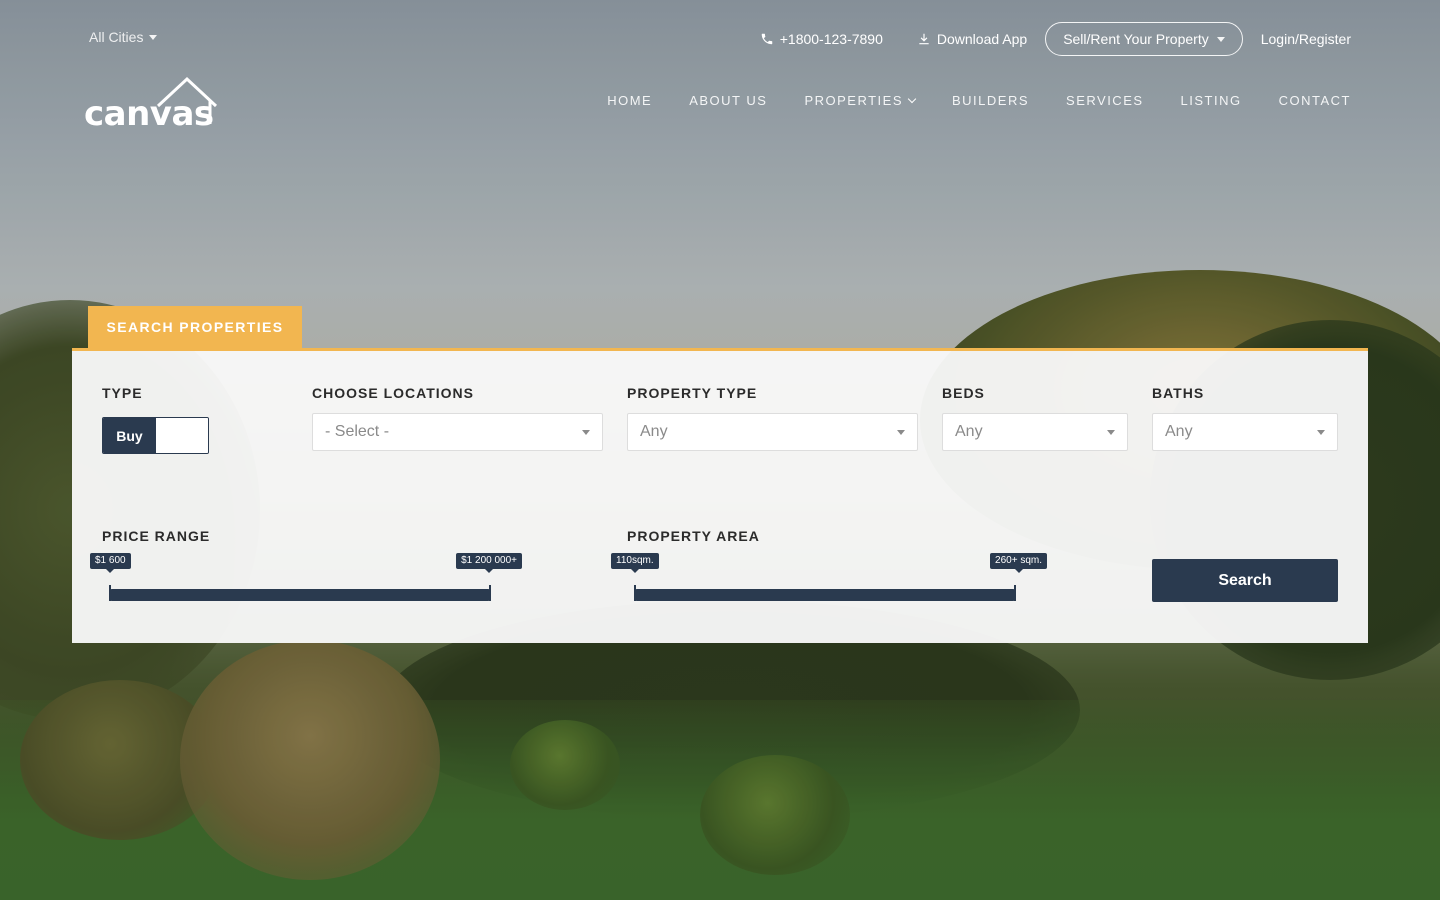 The height and width of the screenshot is (900, 1440). I want to click on phone-number: +1800-123-7890, so click(831, 39).